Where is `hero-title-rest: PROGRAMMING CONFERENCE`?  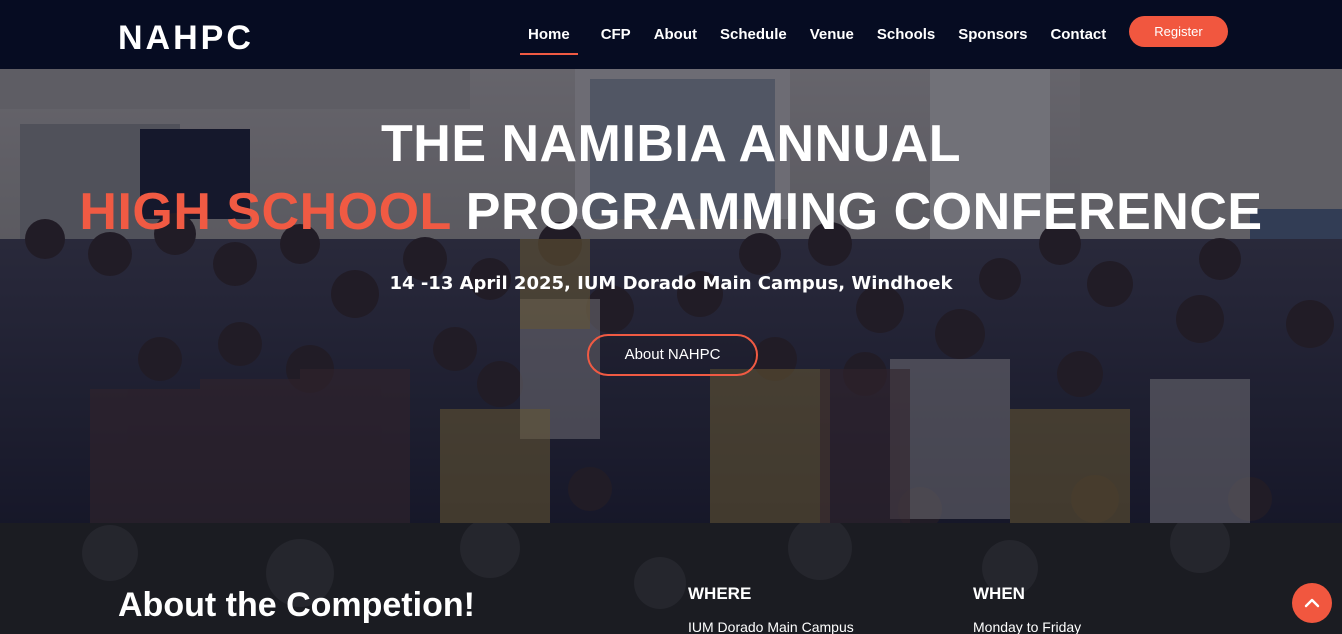 hero-title-rest: PROGRAMMING CONFERENCE is located at coordinates (856, 212).